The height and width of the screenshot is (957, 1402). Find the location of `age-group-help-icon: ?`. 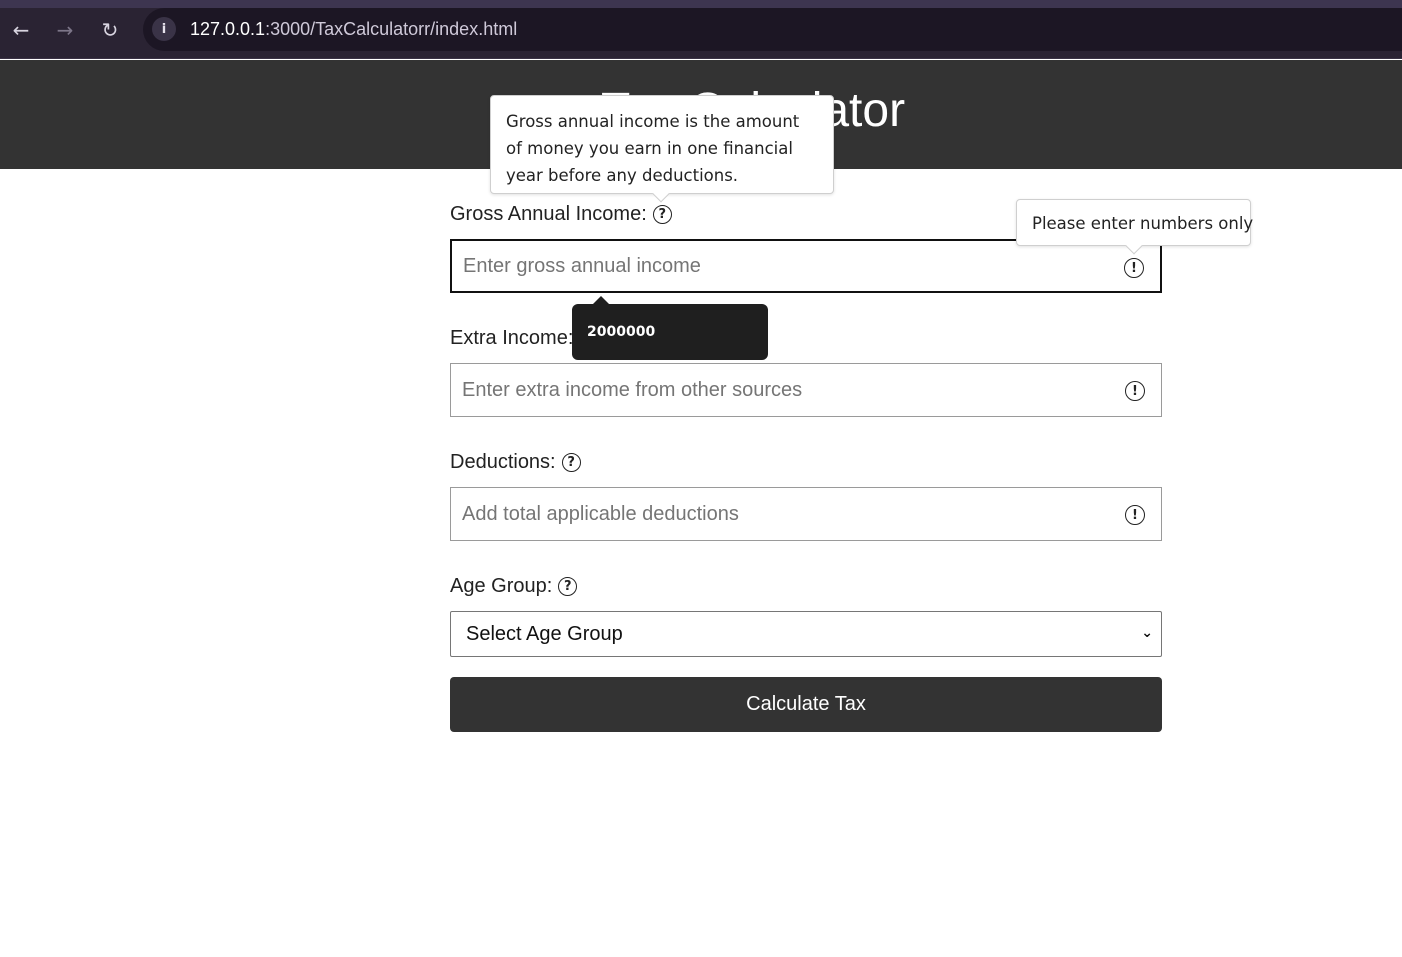

age-group-help-icon: ? is located at coordinates (568, 586).